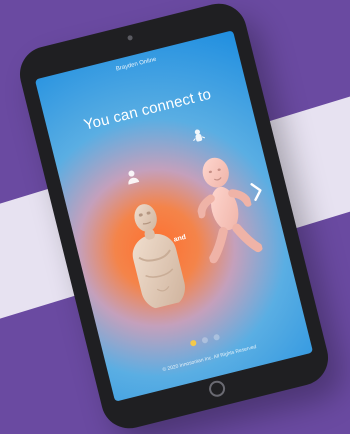 The width and height of the screenshot is (350, 434). What do you see at coordinates (136, 64) in the screenshot?
I see `status-title: Brayden Online` at bounding box center [136, 64].